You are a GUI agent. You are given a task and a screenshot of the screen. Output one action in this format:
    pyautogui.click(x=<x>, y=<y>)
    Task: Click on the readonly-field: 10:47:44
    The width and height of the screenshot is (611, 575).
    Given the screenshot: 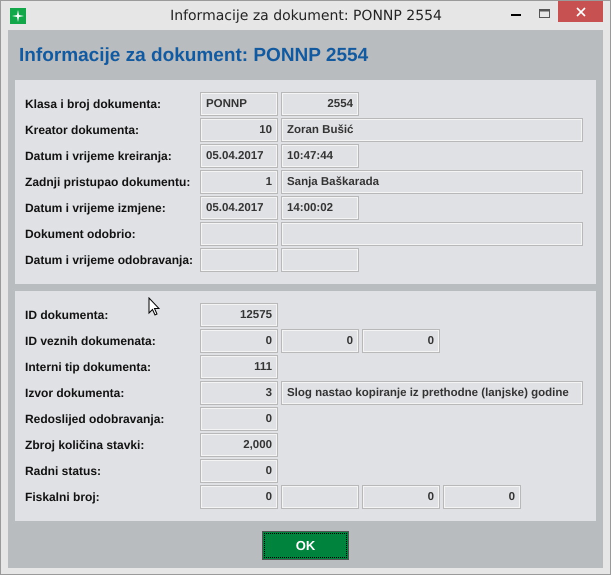 What is the action you would take?
    pyautogui.click(x=320, y=156)
    